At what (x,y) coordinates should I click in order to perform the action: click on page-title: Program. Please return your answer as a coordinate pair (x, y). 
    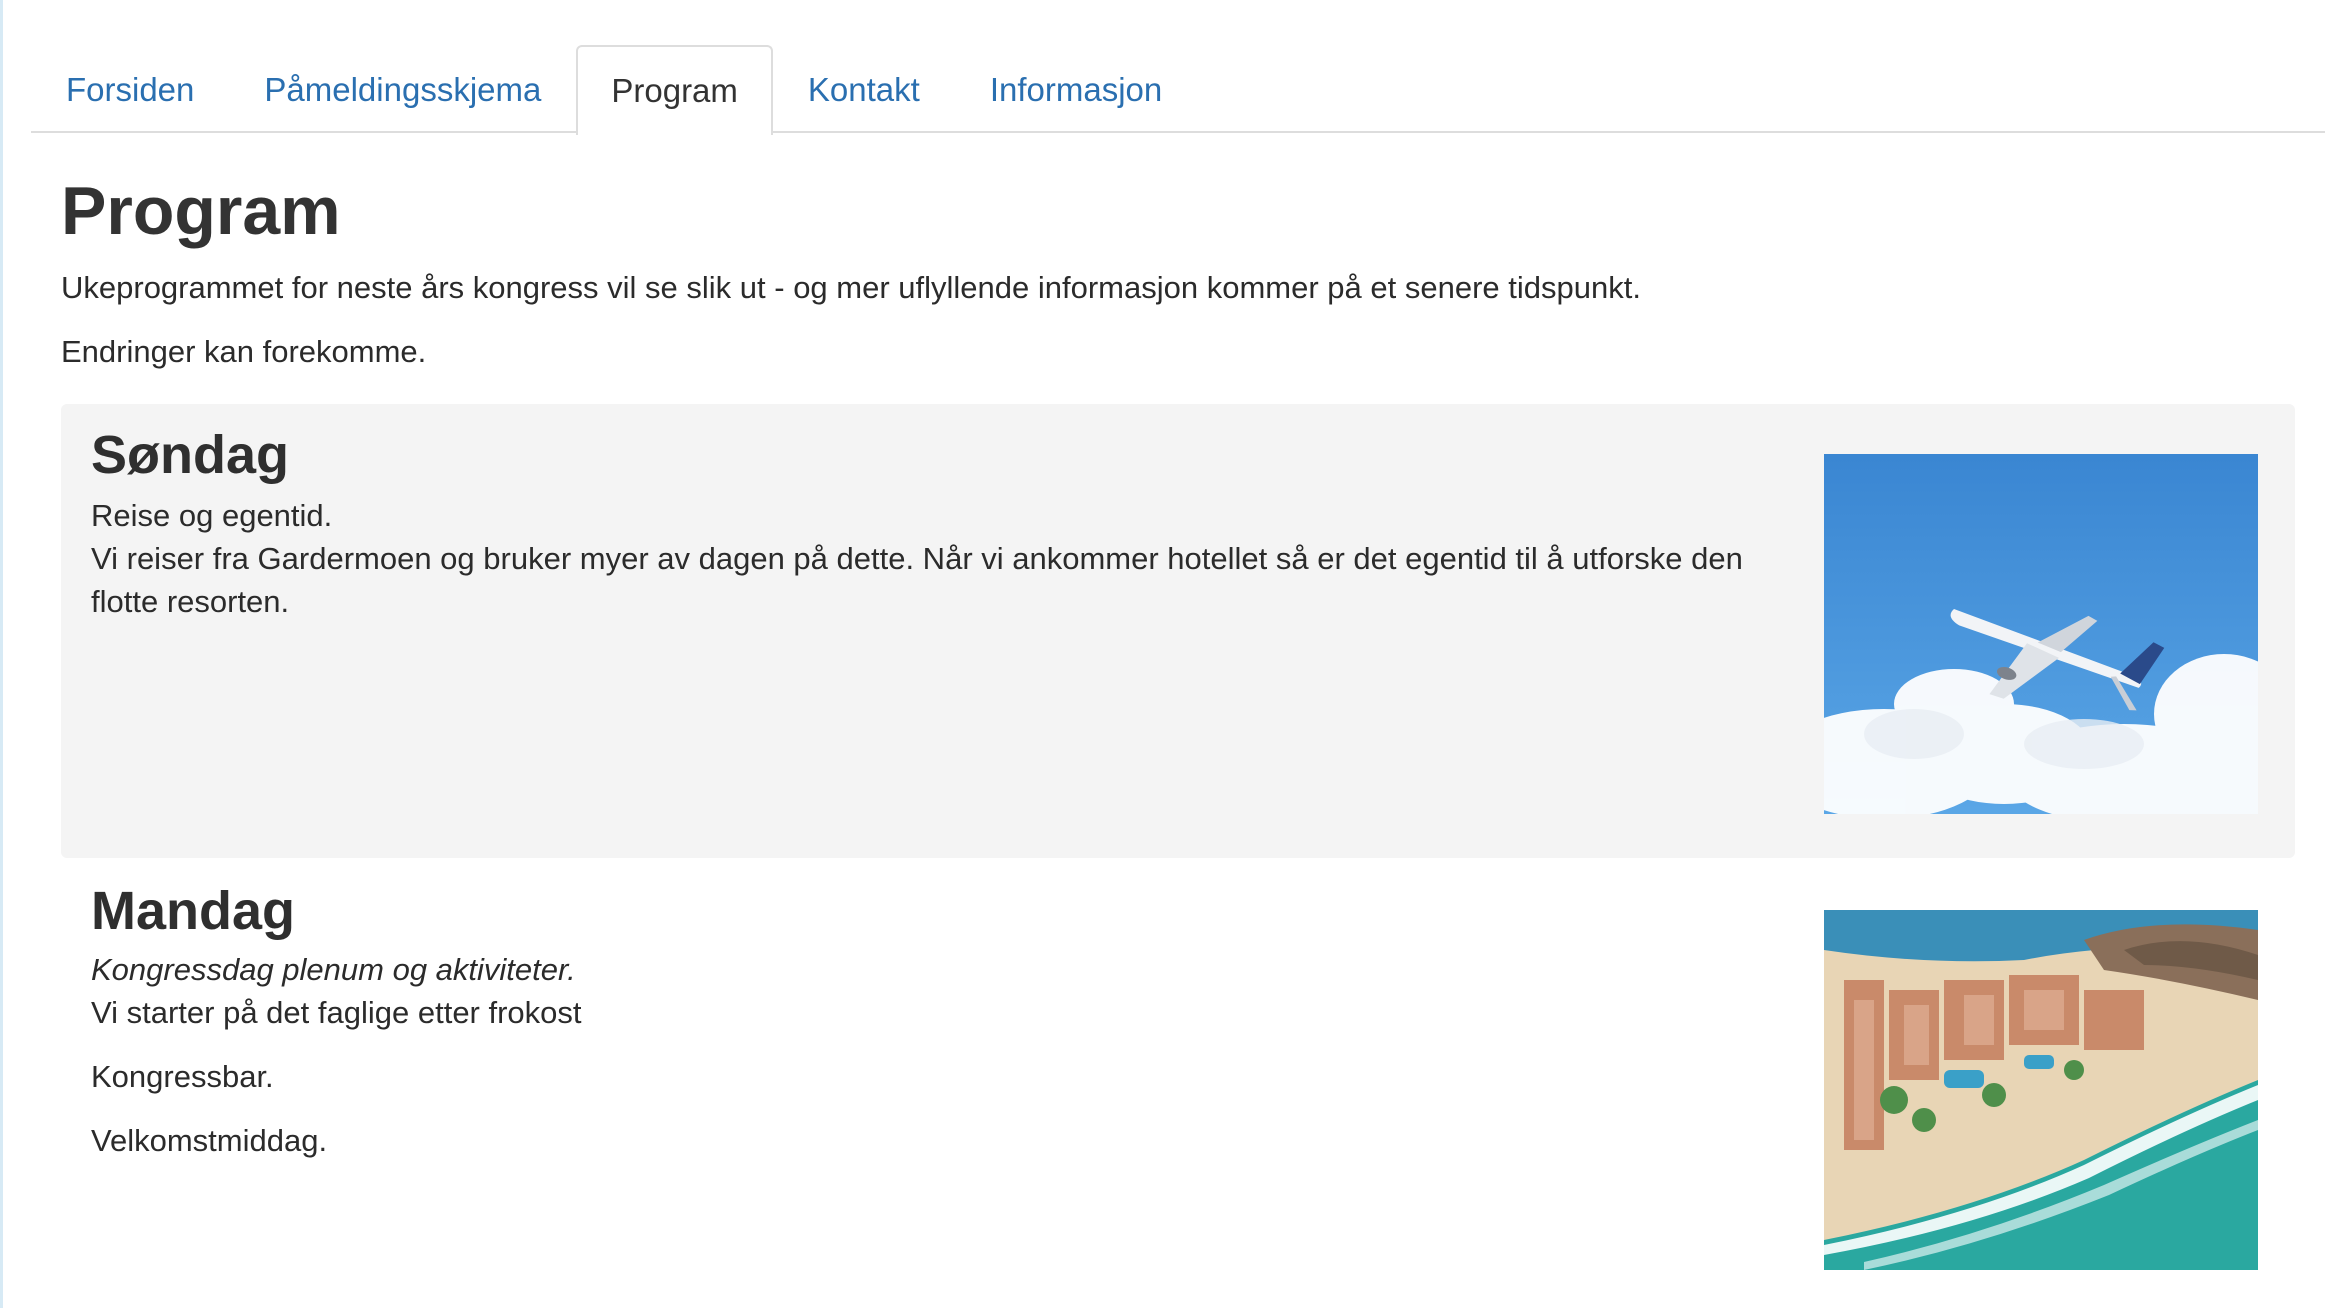
    Looking at the image, I should click on (201, 211).